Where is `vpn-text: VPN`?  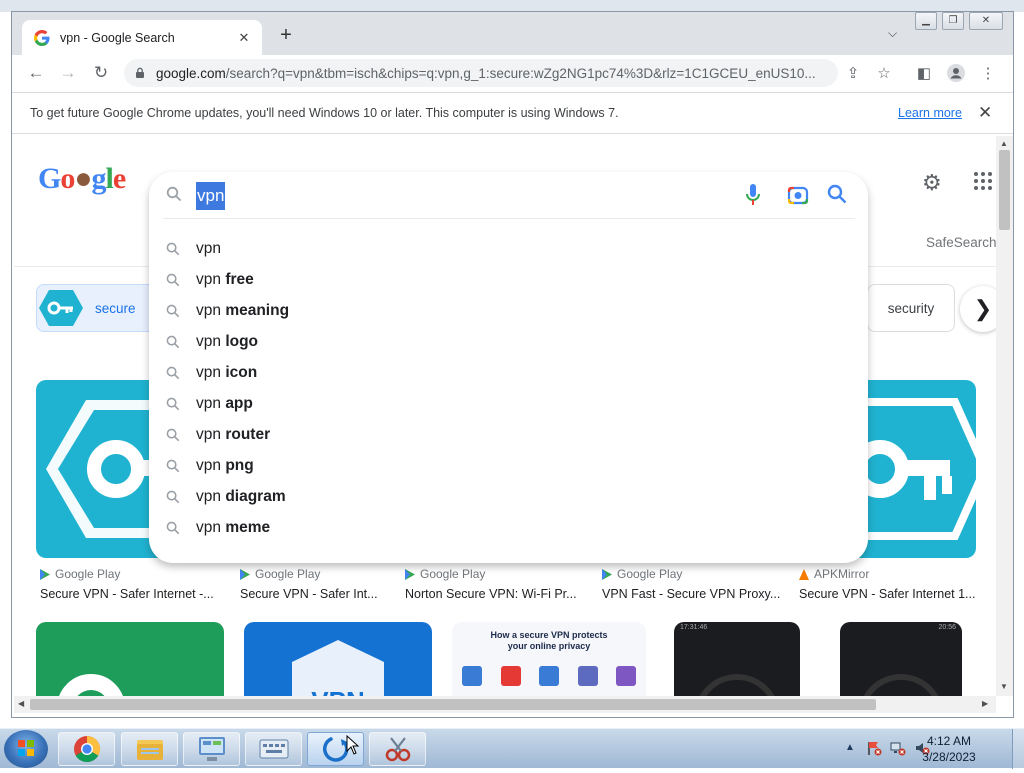 vpn-text: VPN is located at coordinates (337, 691).